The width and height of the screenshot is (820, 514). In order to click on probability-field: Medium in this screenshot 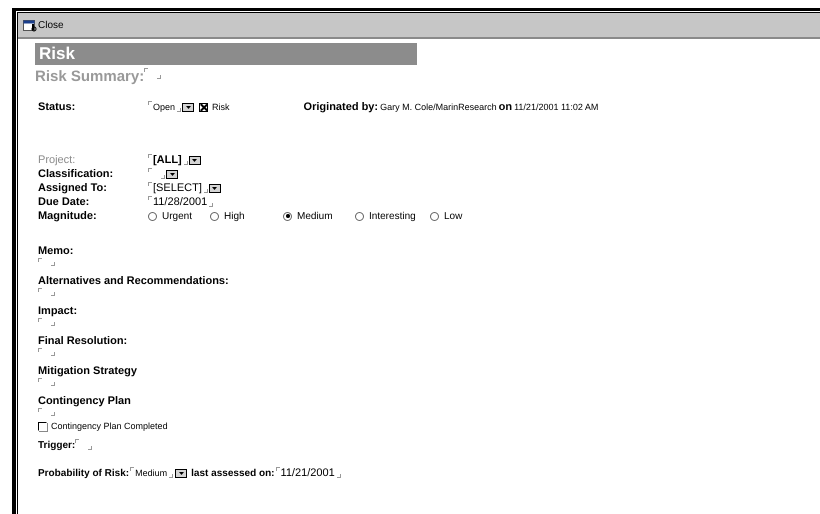, I will do `click(152, 473)`.